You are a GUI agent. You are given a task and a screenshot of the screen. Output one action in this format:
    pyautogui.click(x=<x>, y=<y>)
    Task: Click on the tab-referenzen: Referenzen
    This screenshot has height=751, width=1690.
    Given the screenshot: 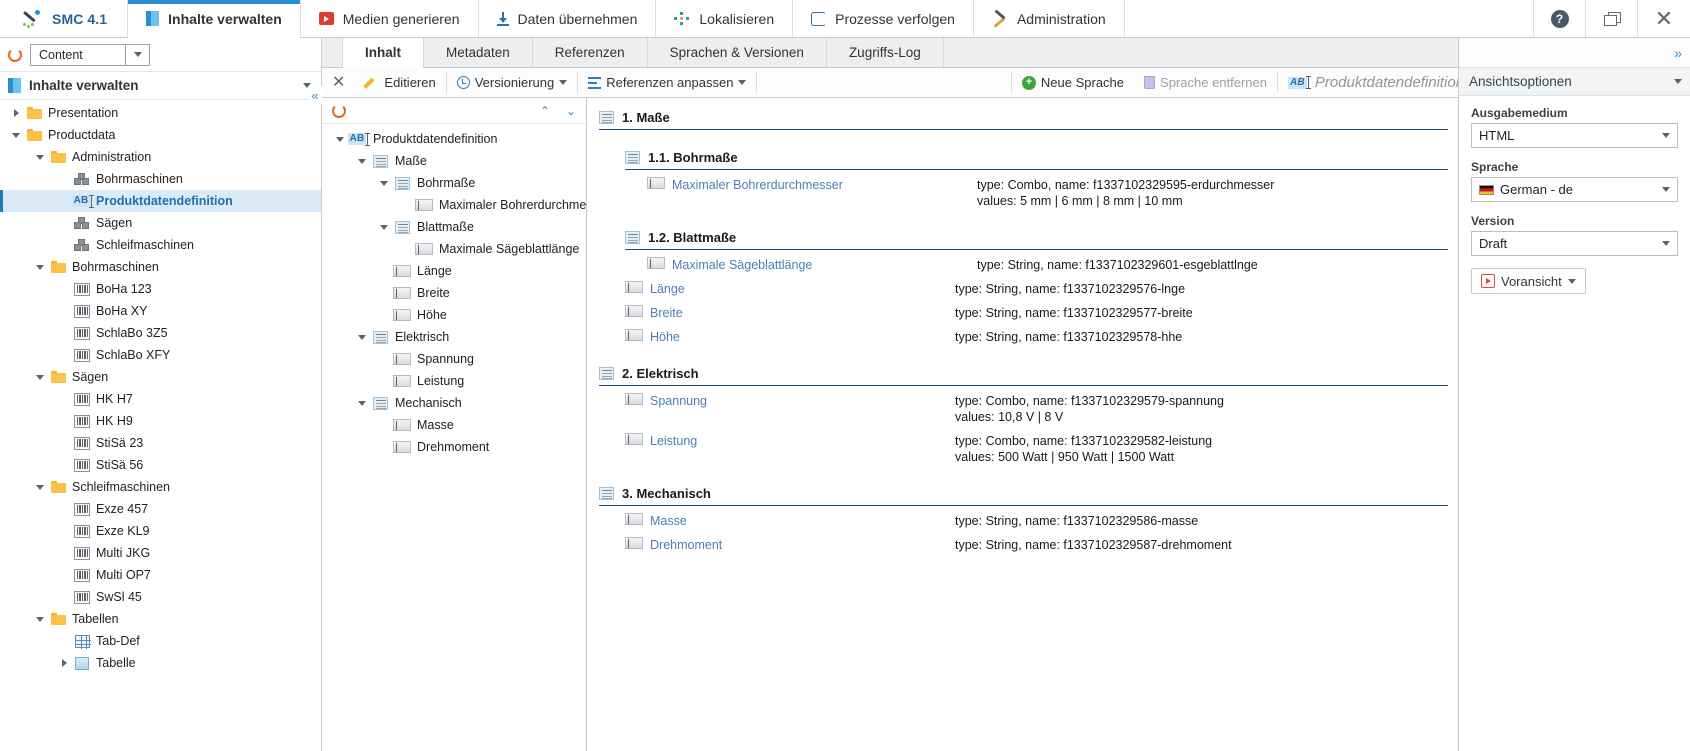 What is the action you would take?
    pyautogui.click(x=590, y=52)
    